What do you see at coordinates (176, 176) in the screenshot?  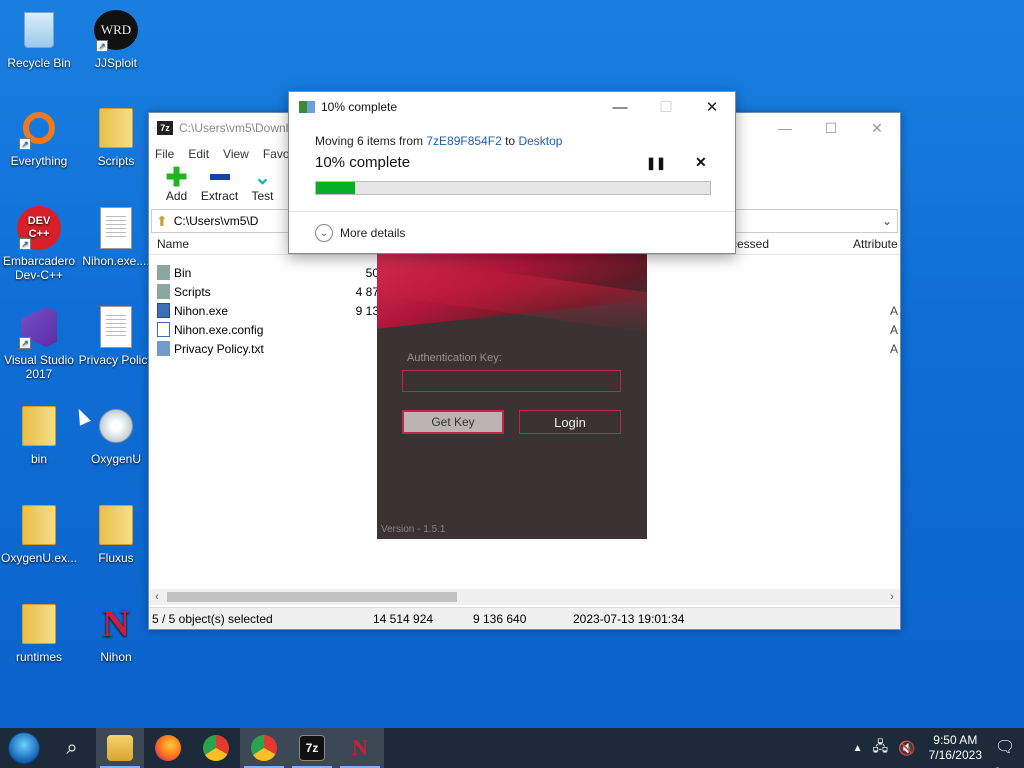 I see `plus-icon: ✚` at bounding box center [176, 176].